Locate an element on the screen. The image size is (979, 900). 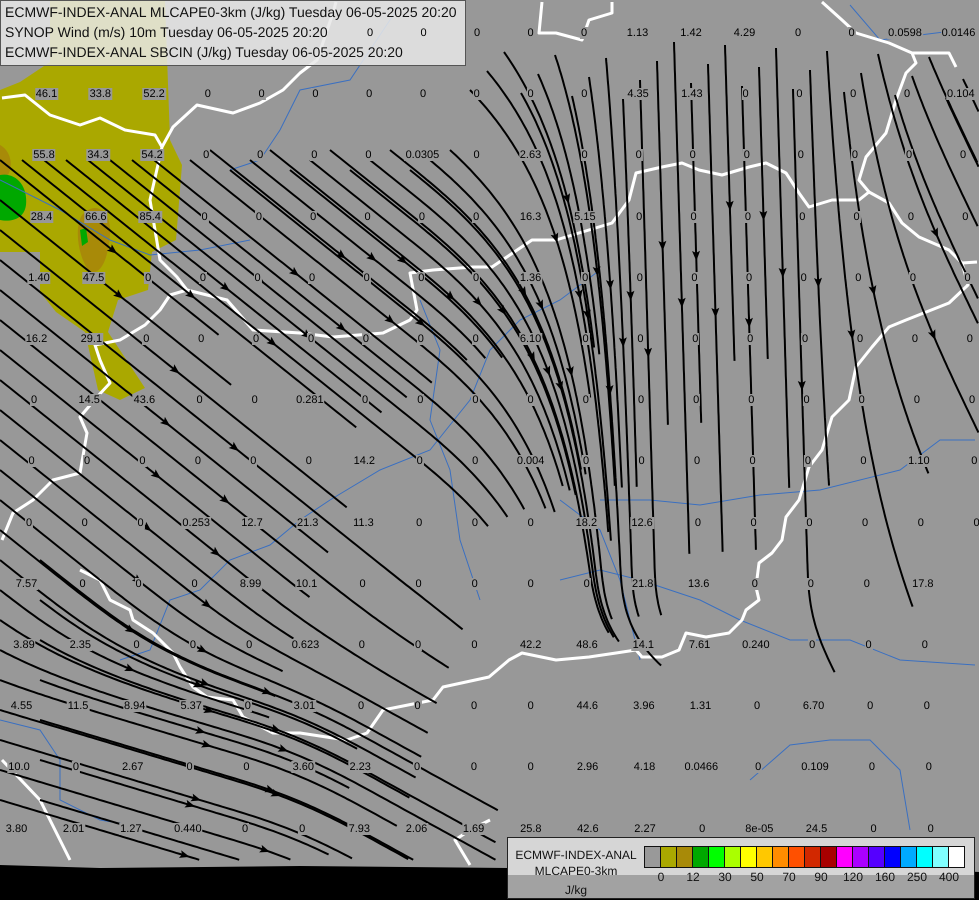
value-label: 0.253 is located at coordinates (196, 522).